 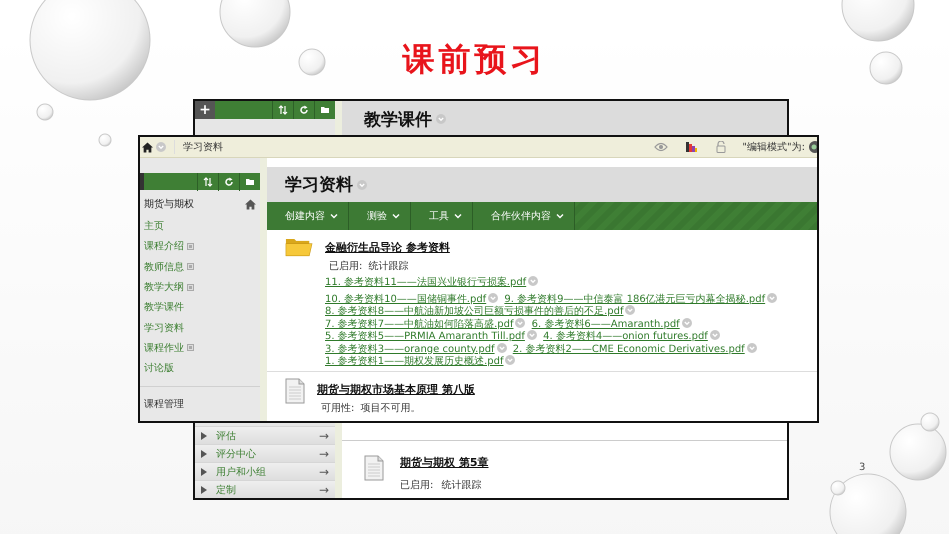 I want to click on lock-icon, so click(x=721, y=147).